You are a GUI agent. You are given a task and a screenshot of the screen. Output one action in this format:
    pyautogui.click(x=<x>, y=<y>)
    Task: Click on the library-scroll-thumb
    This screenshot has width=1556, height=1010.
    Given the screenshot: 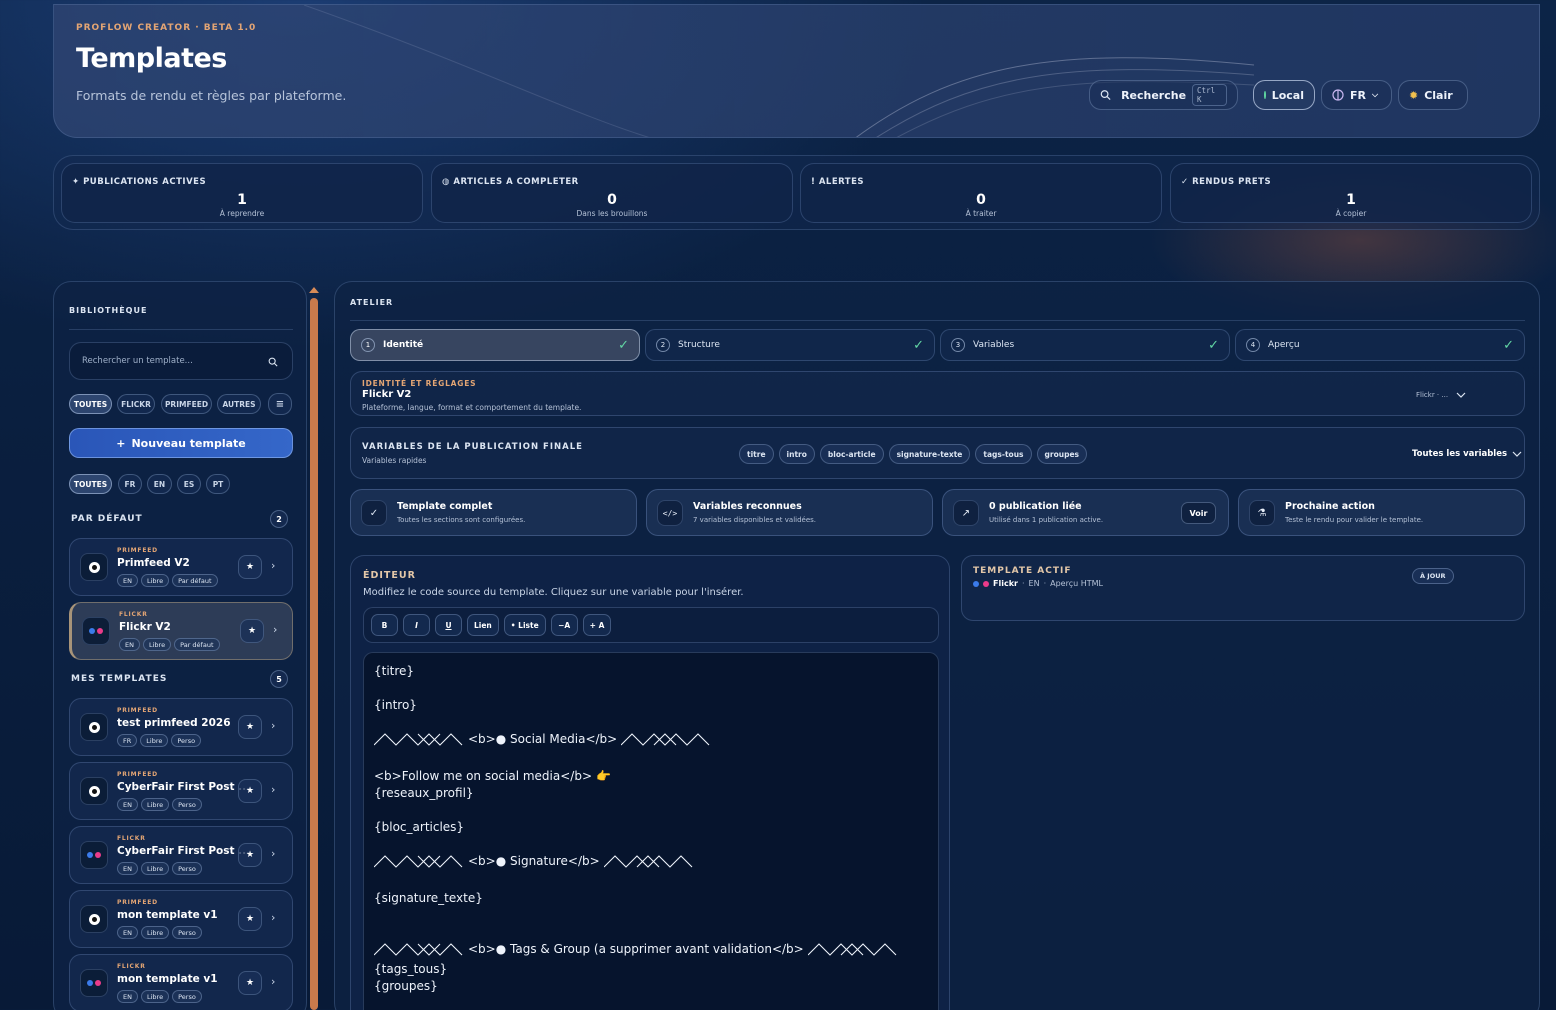 What is the action you would take?
    pyautogui.click(x=314, y=654)
    